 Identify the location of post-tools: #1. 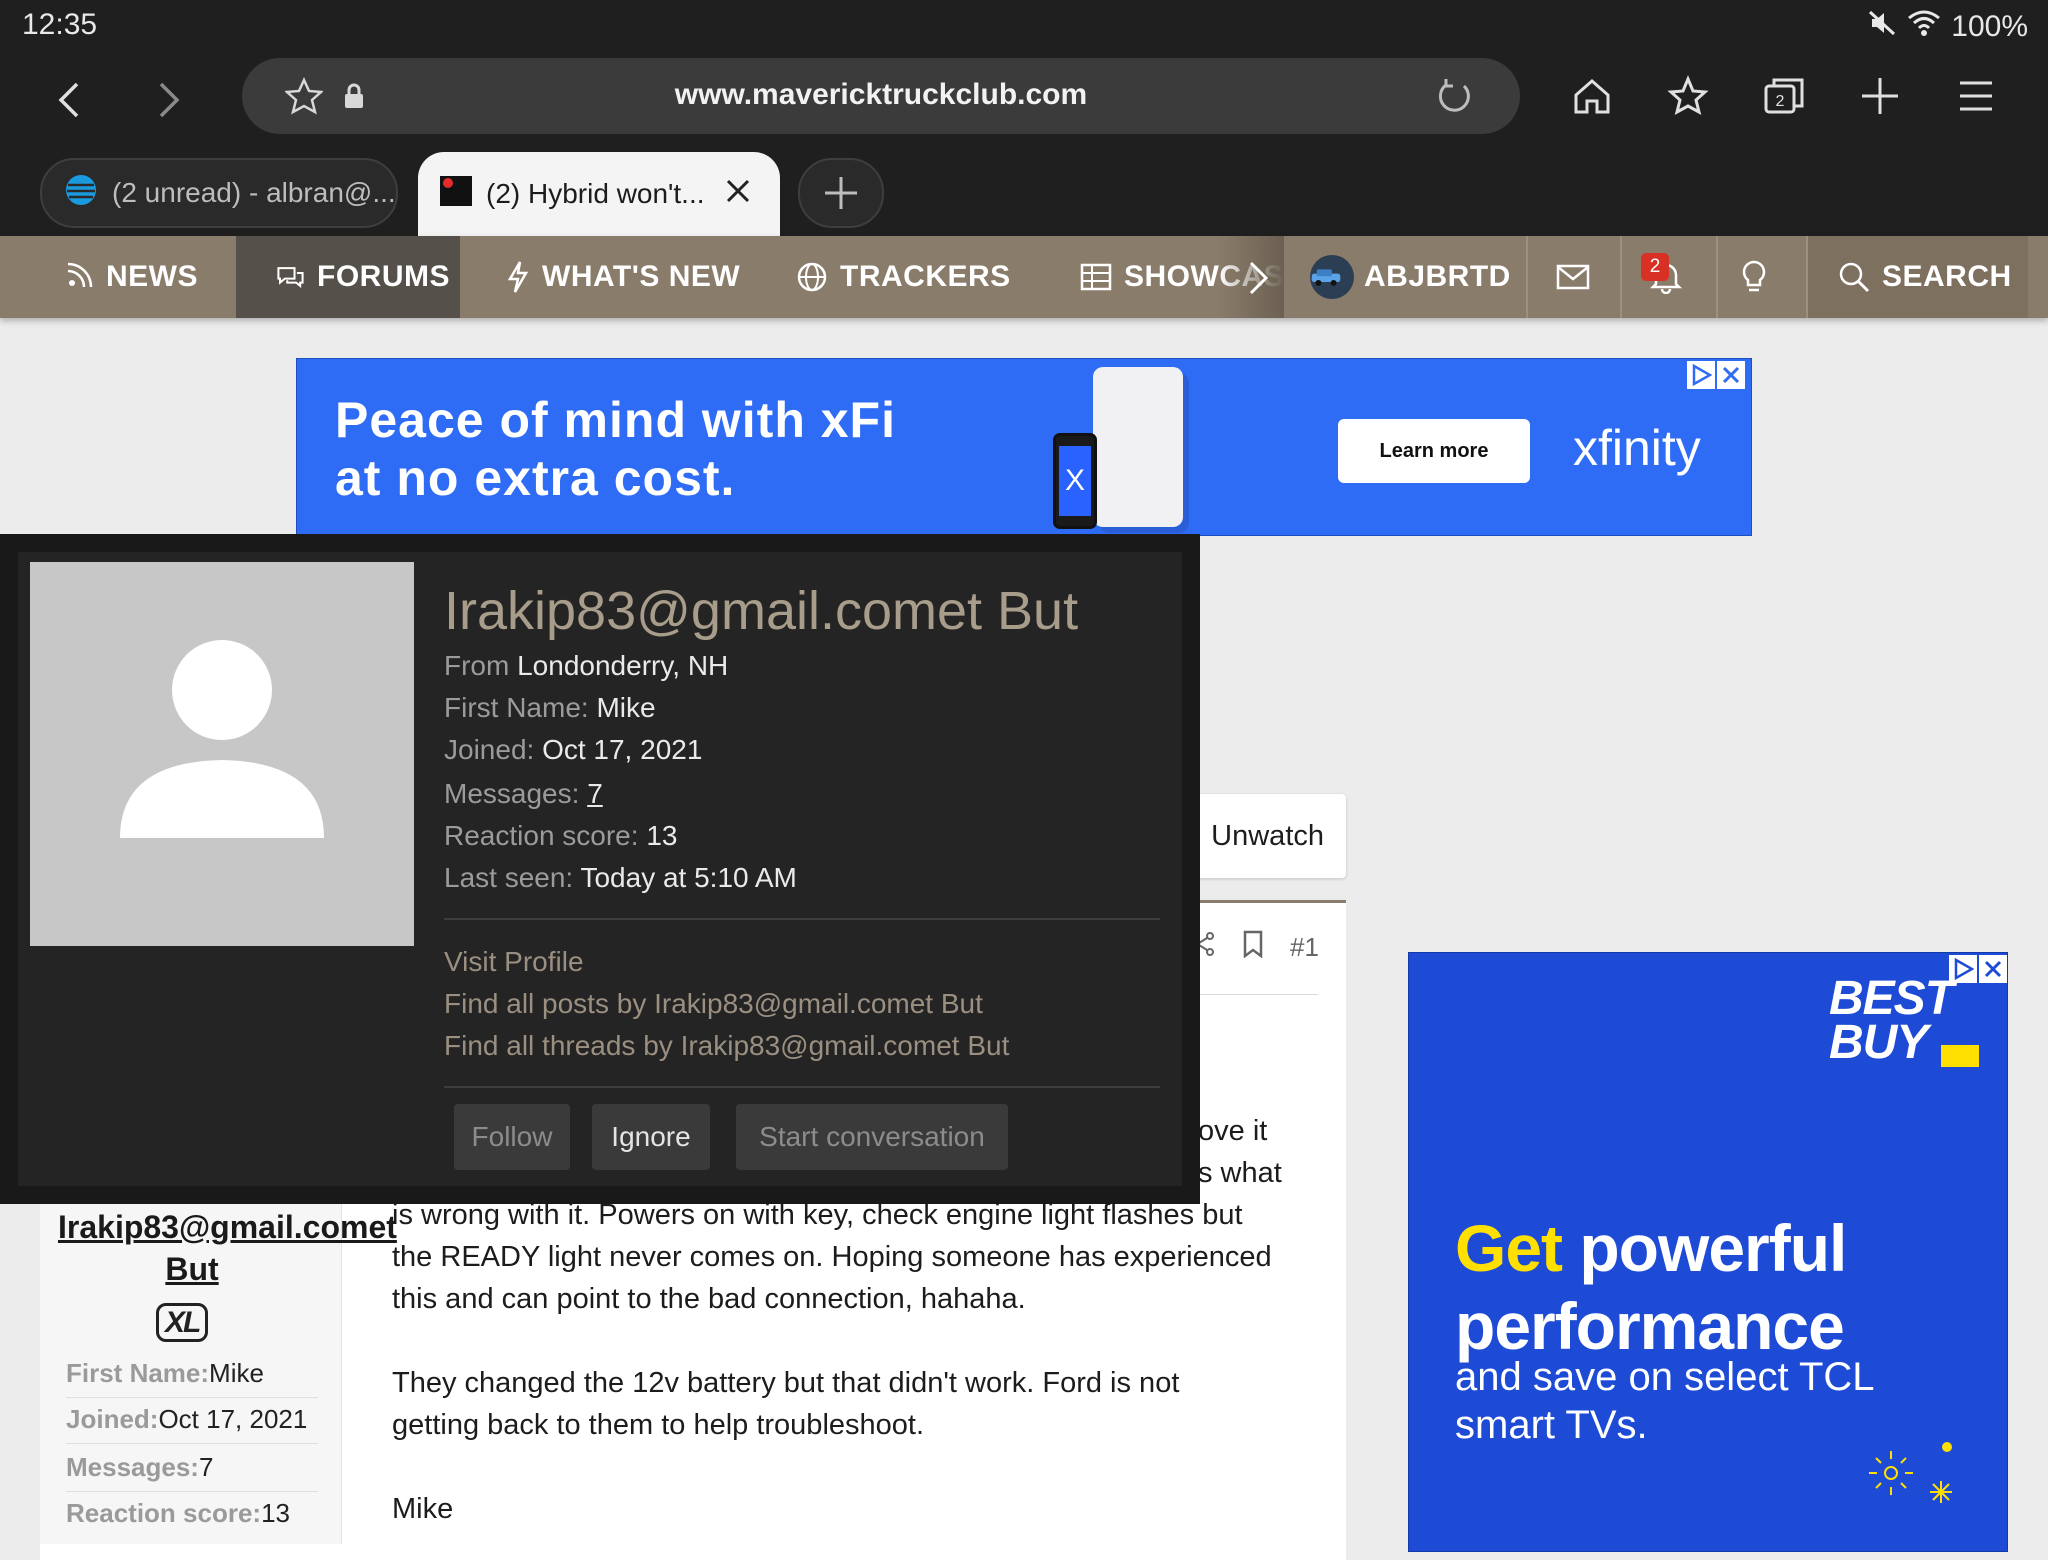
(1254, 947).